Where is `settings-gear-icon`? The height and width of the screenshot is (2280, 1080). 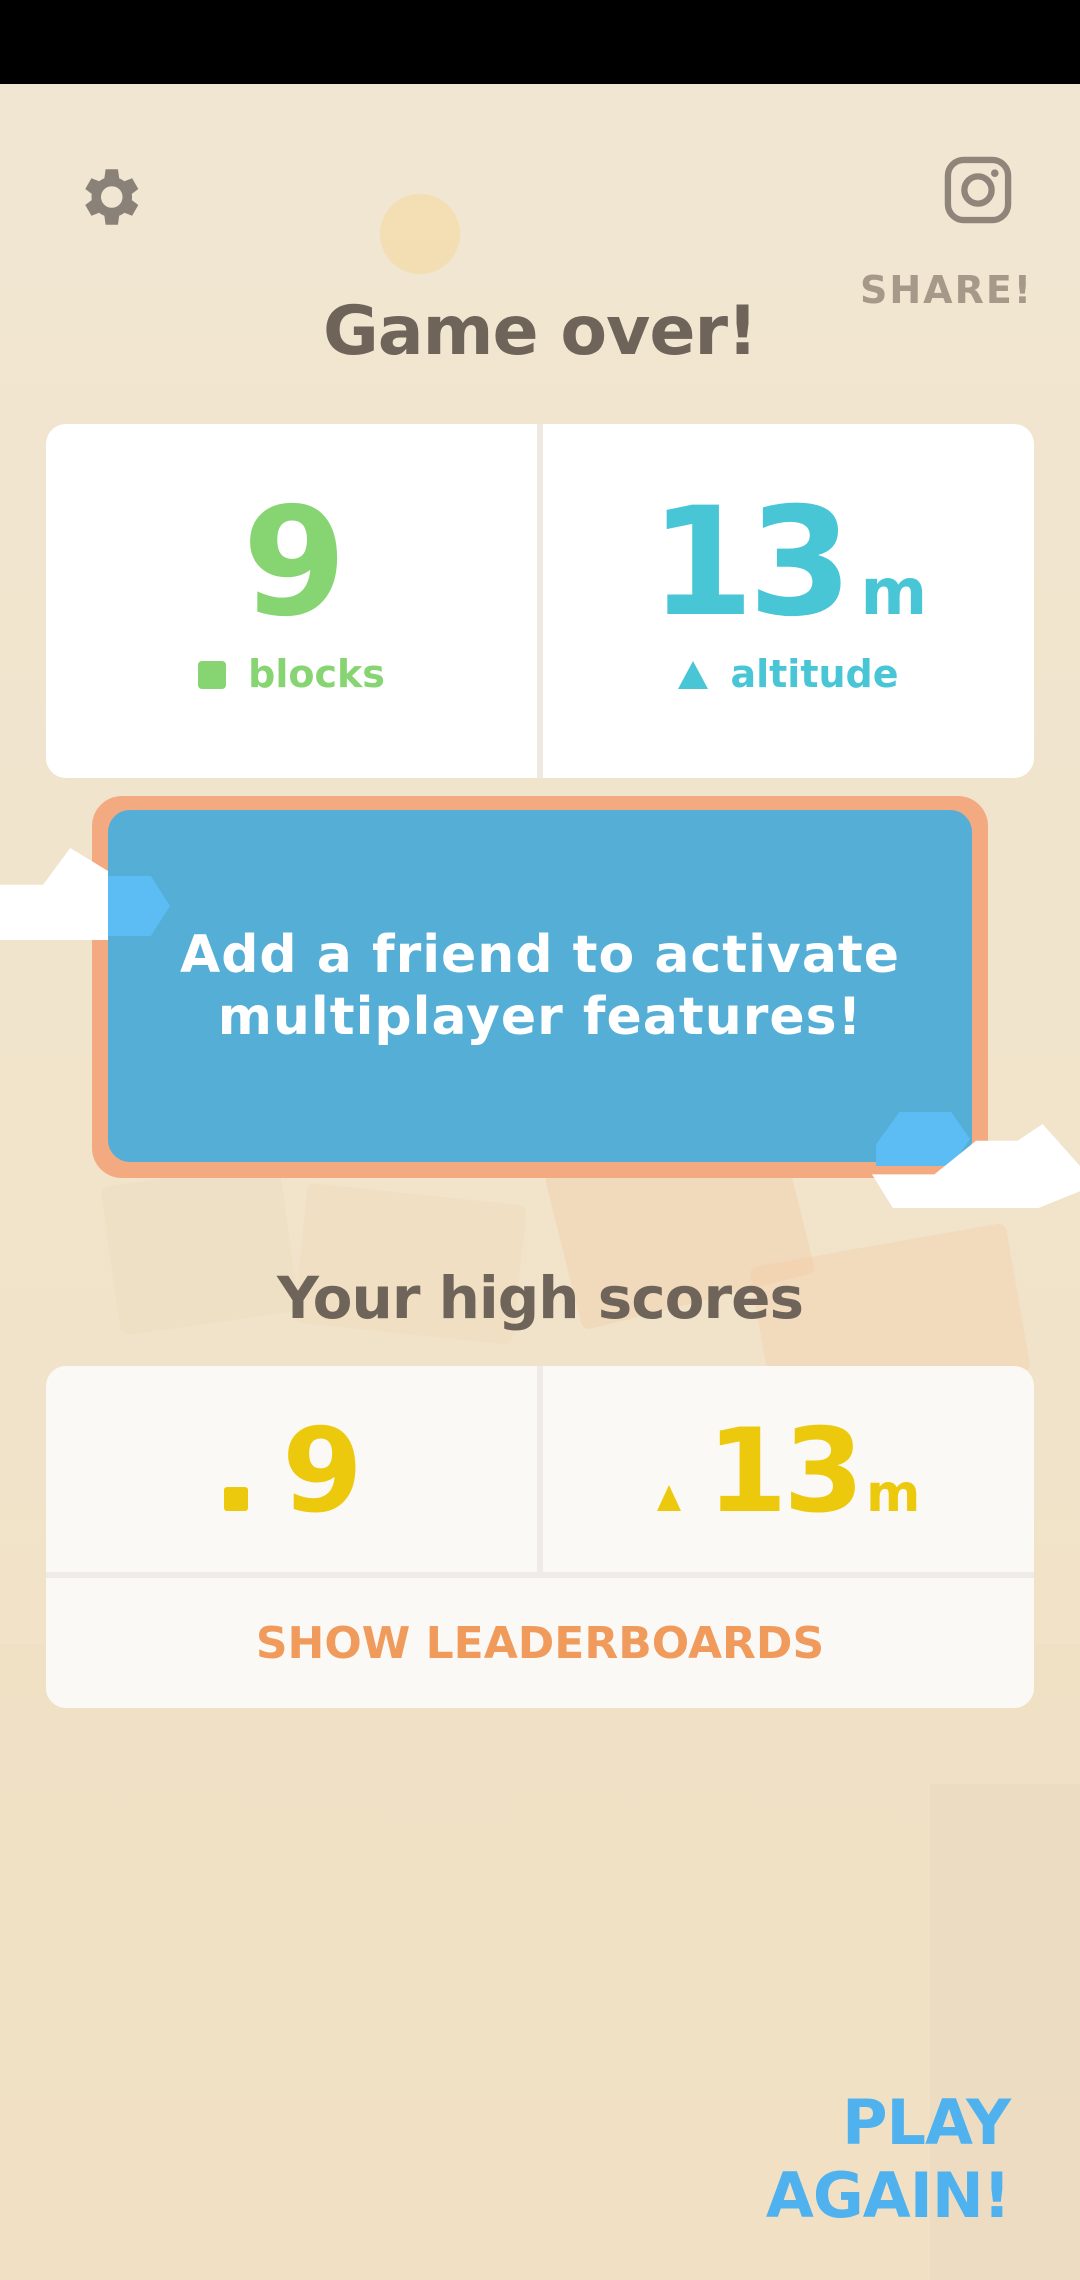 settings-gear-icon is located at coordinates (109, 197).